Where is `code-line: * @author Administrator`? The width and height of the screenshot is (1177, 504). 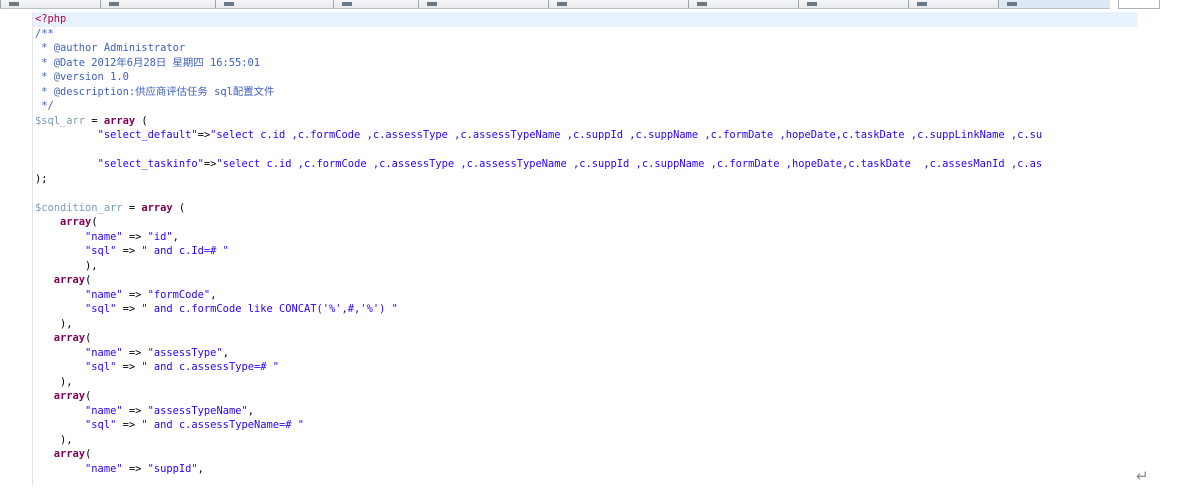 code-line: * @author Administrator is located at coordinates (585, 48).